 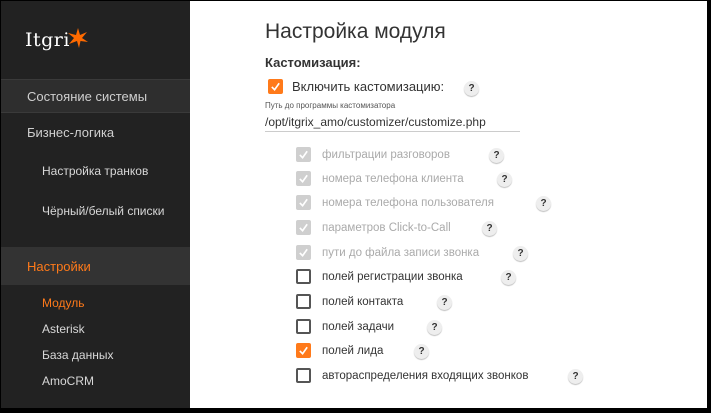 I want to click on option-label: полей задачи, so click(x=358, y=326).